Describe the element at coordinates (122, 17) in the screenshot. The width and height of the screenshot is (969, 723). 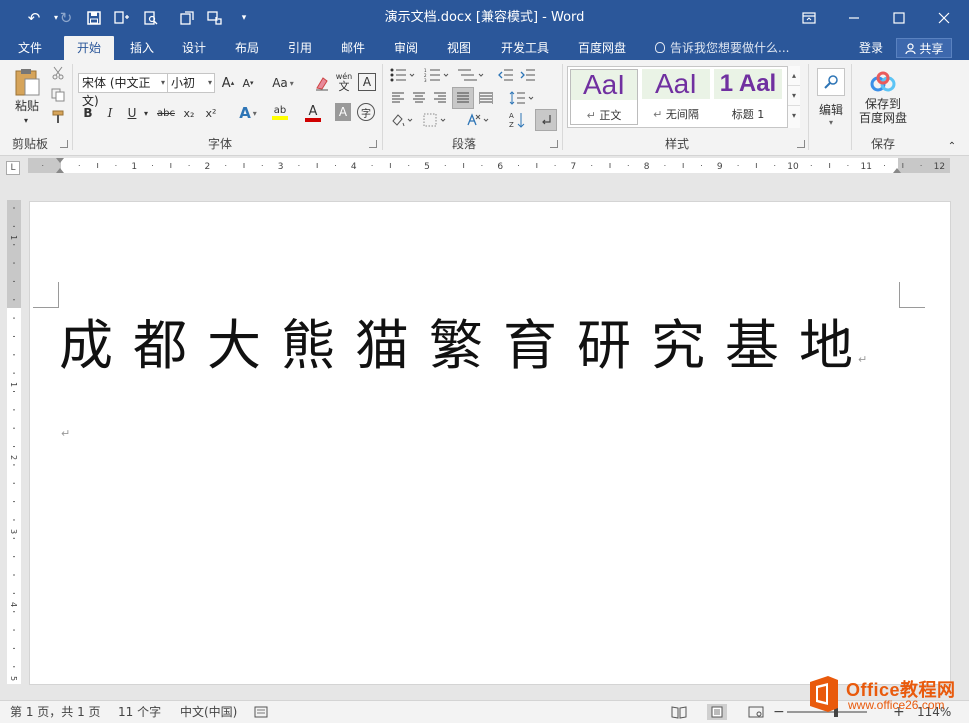
I see `new-from-template-icon` at that location.